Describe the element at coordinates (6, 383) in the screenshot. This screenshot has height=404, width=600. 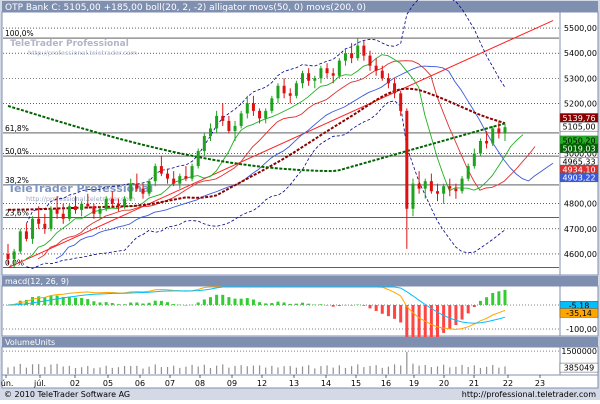
I see `time-axis-label: jún.` at that location.